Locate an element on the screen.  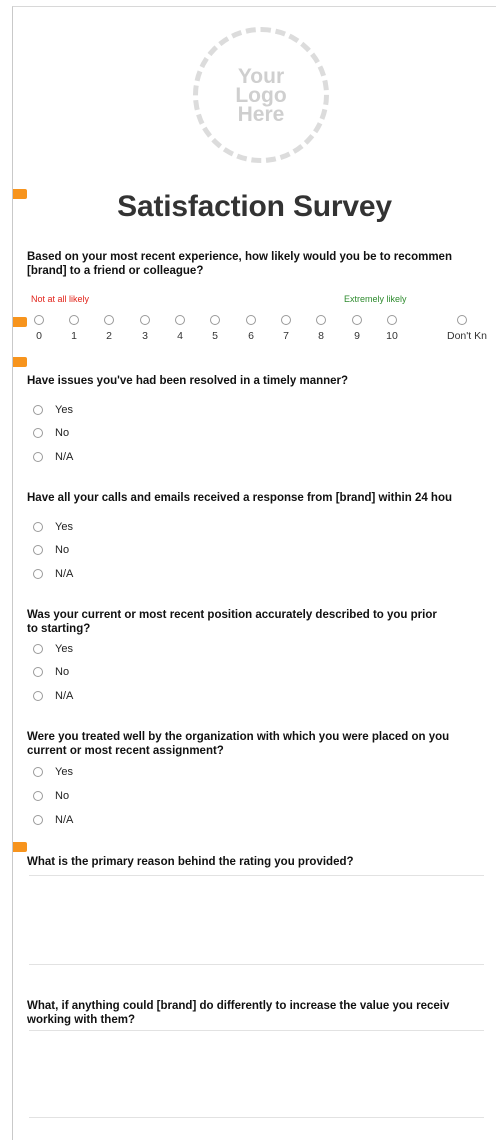
scale-option-6: 6 is located at coordinates (251, 327).